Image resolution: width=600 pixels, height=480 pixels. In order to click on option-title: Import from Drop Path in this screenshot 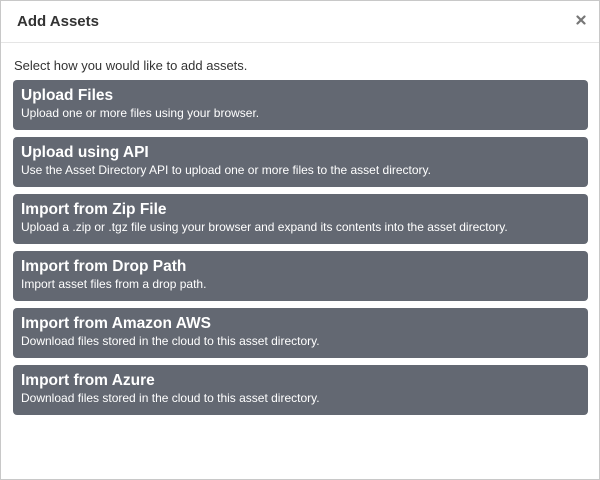, I will do `click(104, 266)`.